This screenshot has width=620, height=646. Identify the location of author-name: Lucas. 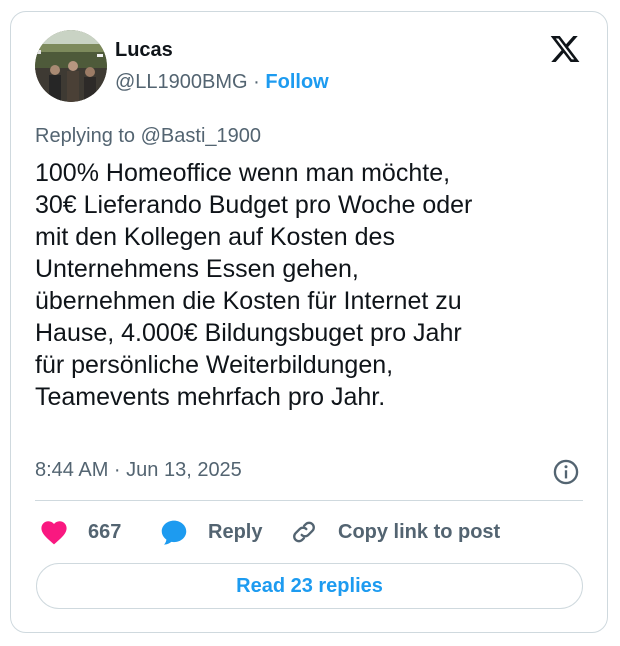
(144, 50).